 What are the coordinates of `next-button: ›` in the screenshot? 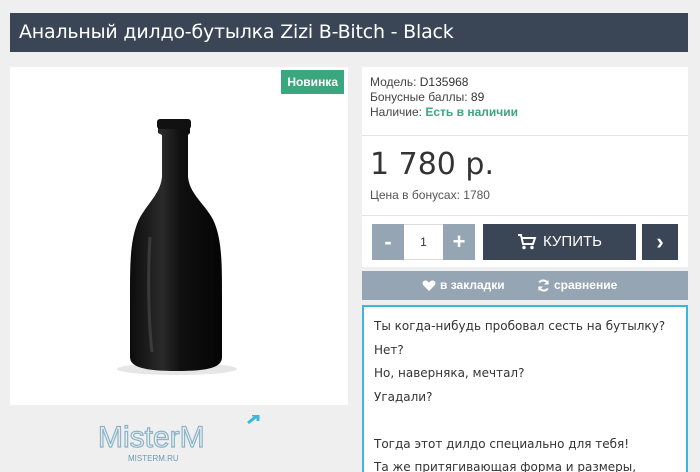 It's located at (660, 242).